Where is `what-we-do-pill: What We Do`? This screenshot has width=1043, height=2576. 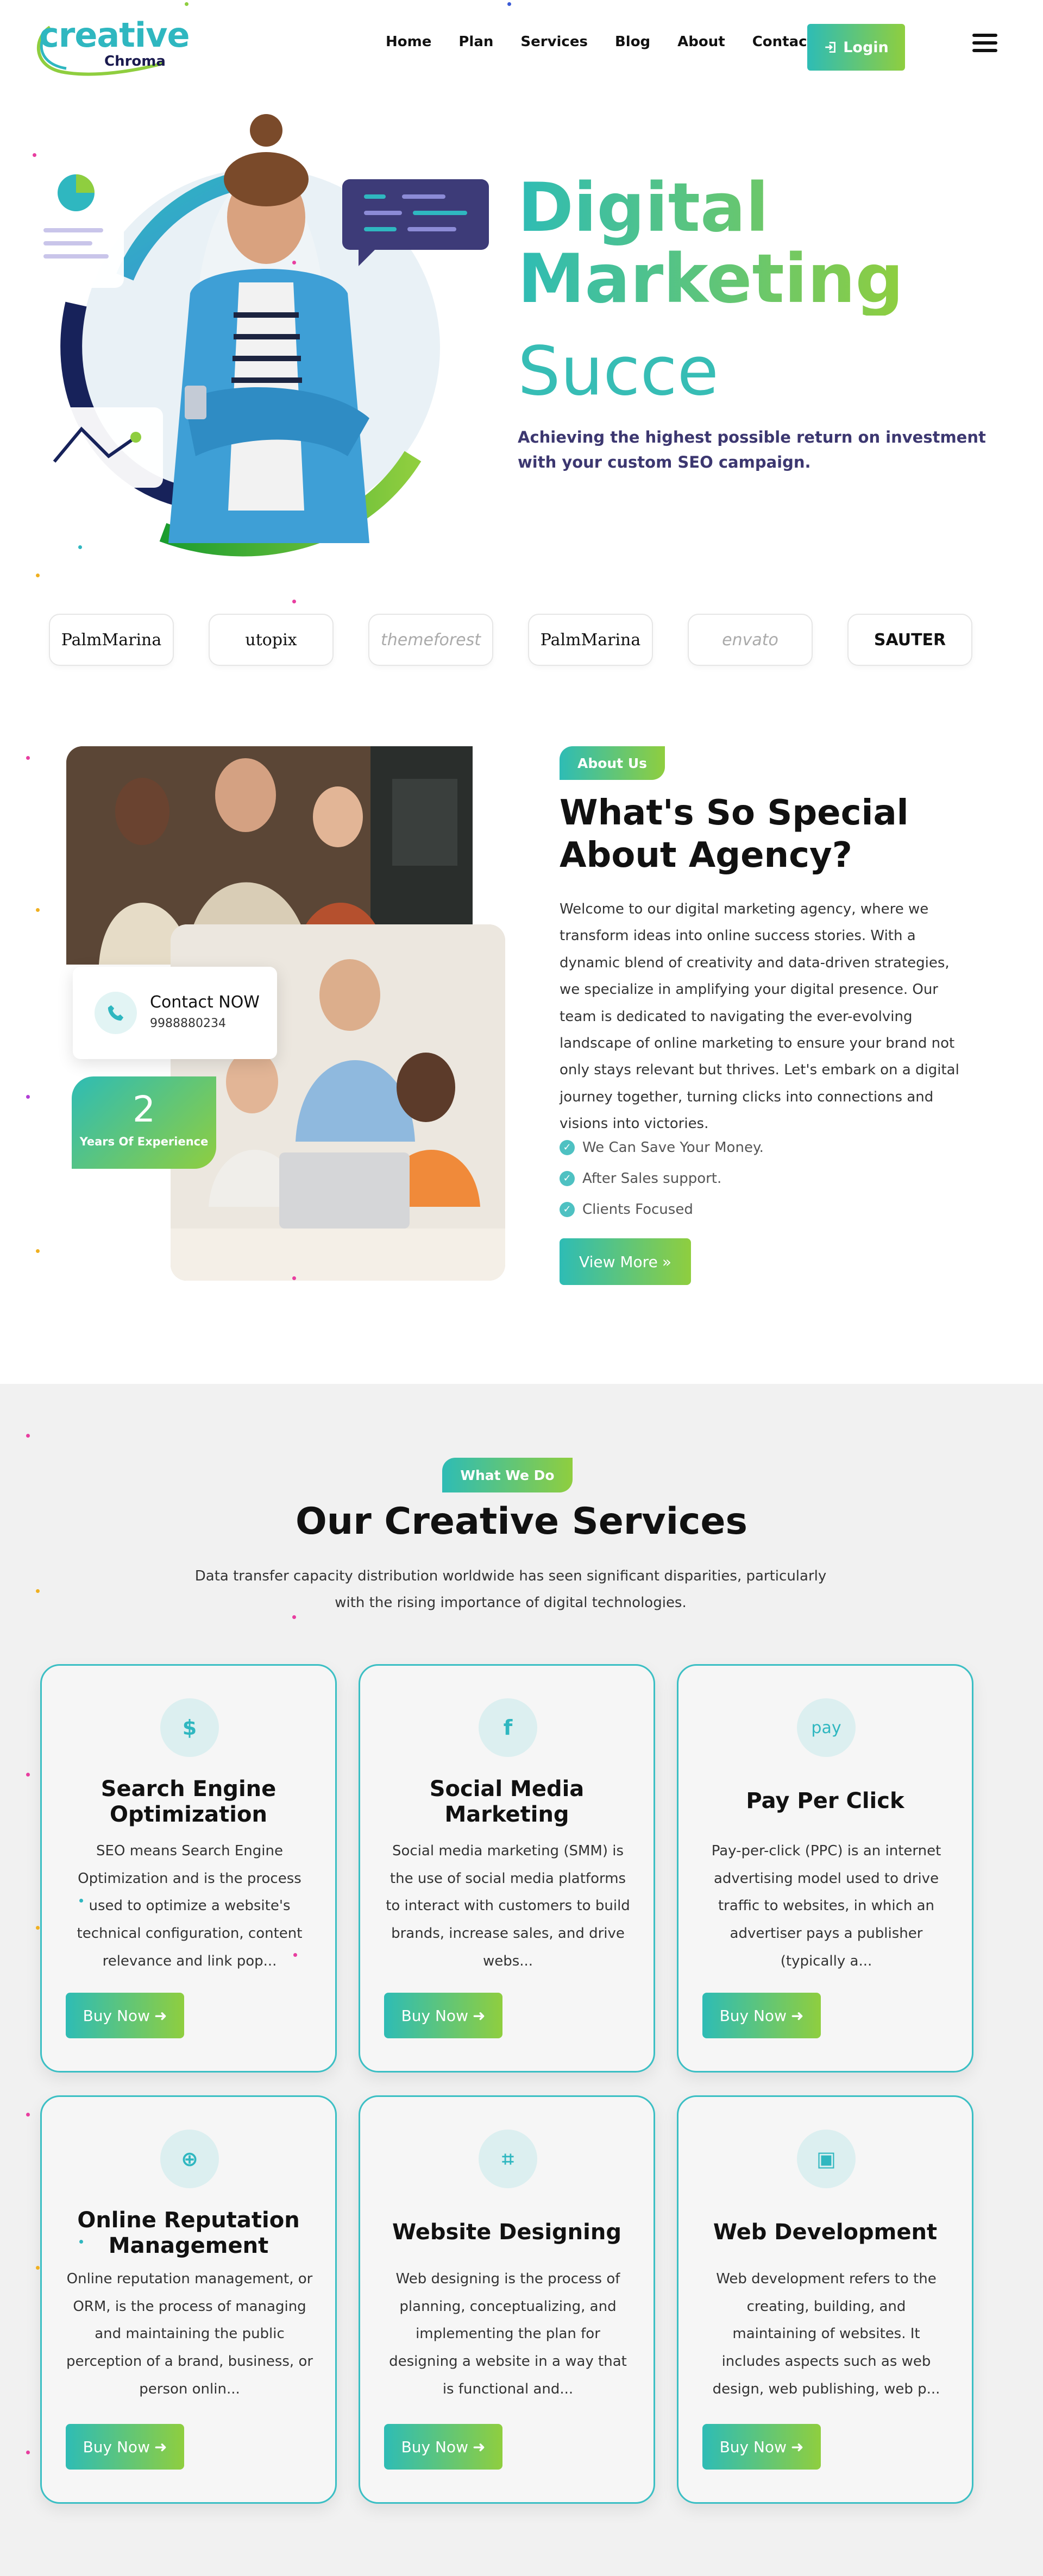 what-we-do-pill: What We Do is located at coordinates (507, 1475).